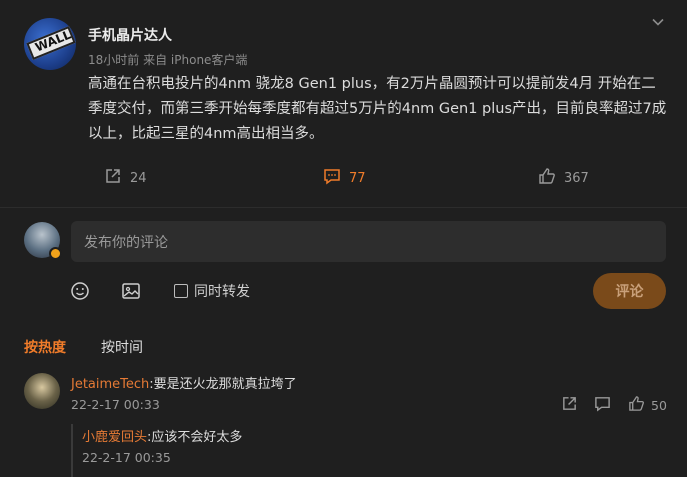  I want to click on avatar-street-sign: WALL, so click(51, 43).